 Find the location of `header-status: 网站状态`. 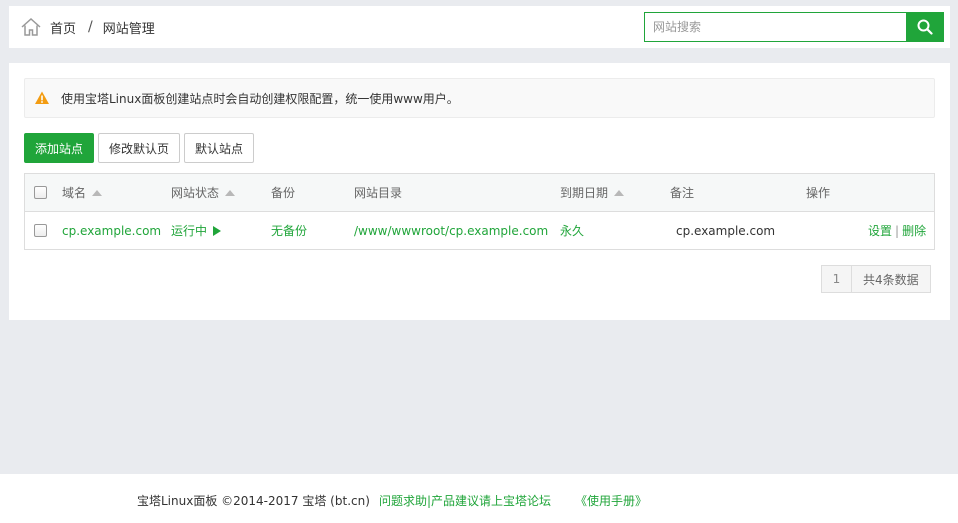

header-status: 网站状态 is located at coordinates (203, 192).